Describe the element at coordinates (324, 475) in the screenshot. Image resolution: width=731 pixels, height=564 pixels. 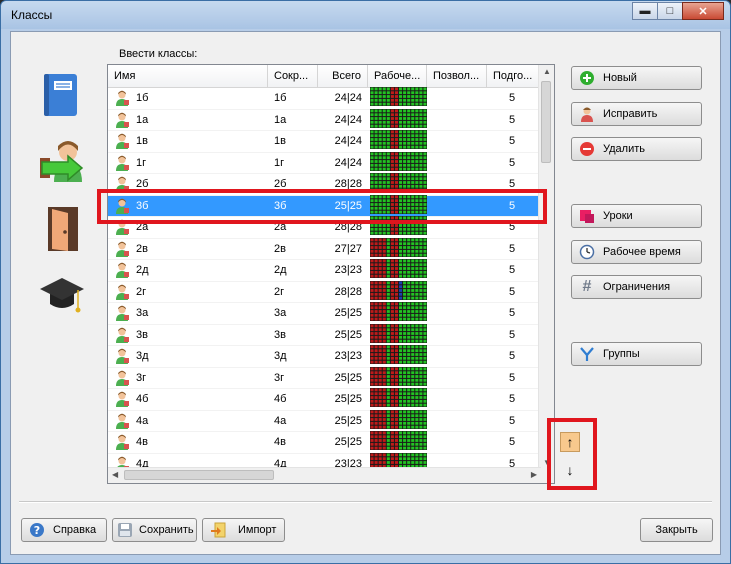
I see `horizontal-scrollbar: ◀ ▶` at that location.